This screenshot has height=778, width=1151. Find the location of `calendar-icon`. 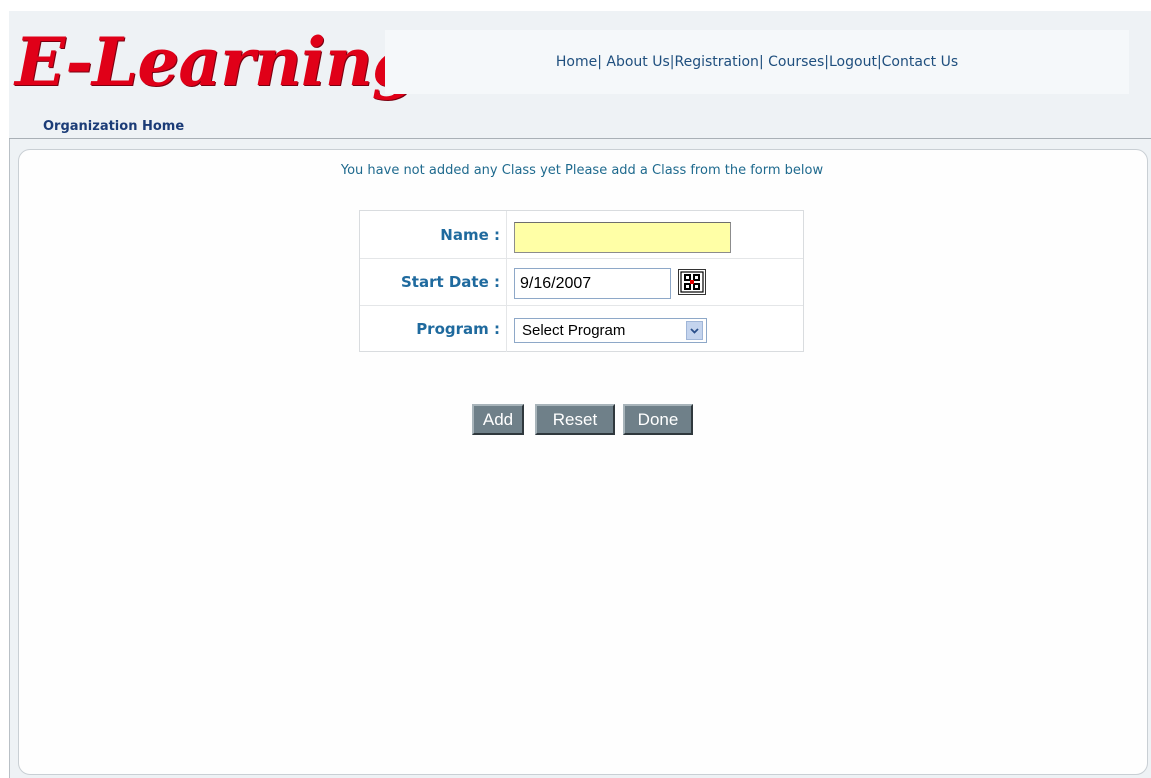

calendar-icon is located at coordinates (692, 282).